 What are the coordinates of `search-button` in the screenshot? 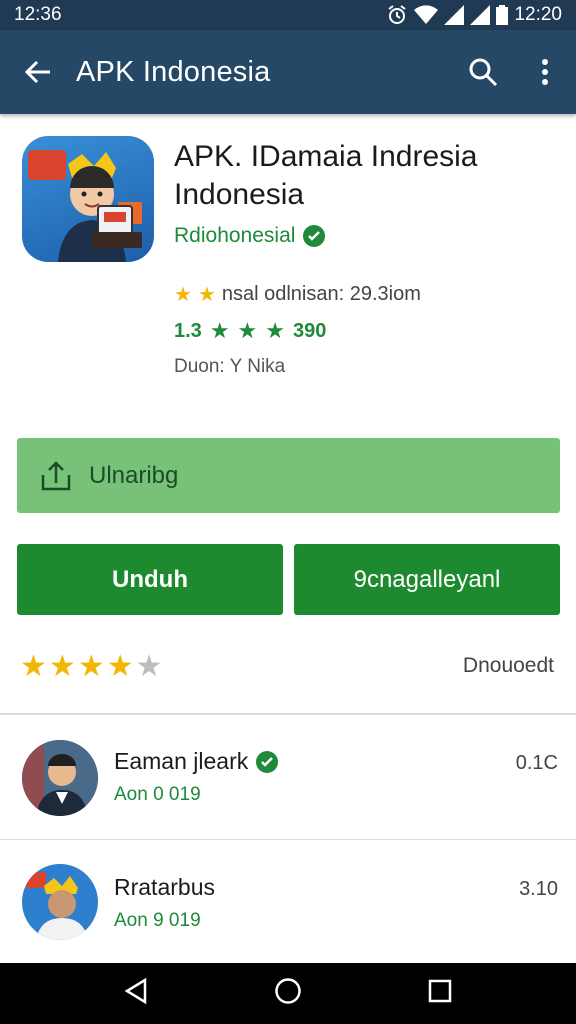 It's located at (483, 72).